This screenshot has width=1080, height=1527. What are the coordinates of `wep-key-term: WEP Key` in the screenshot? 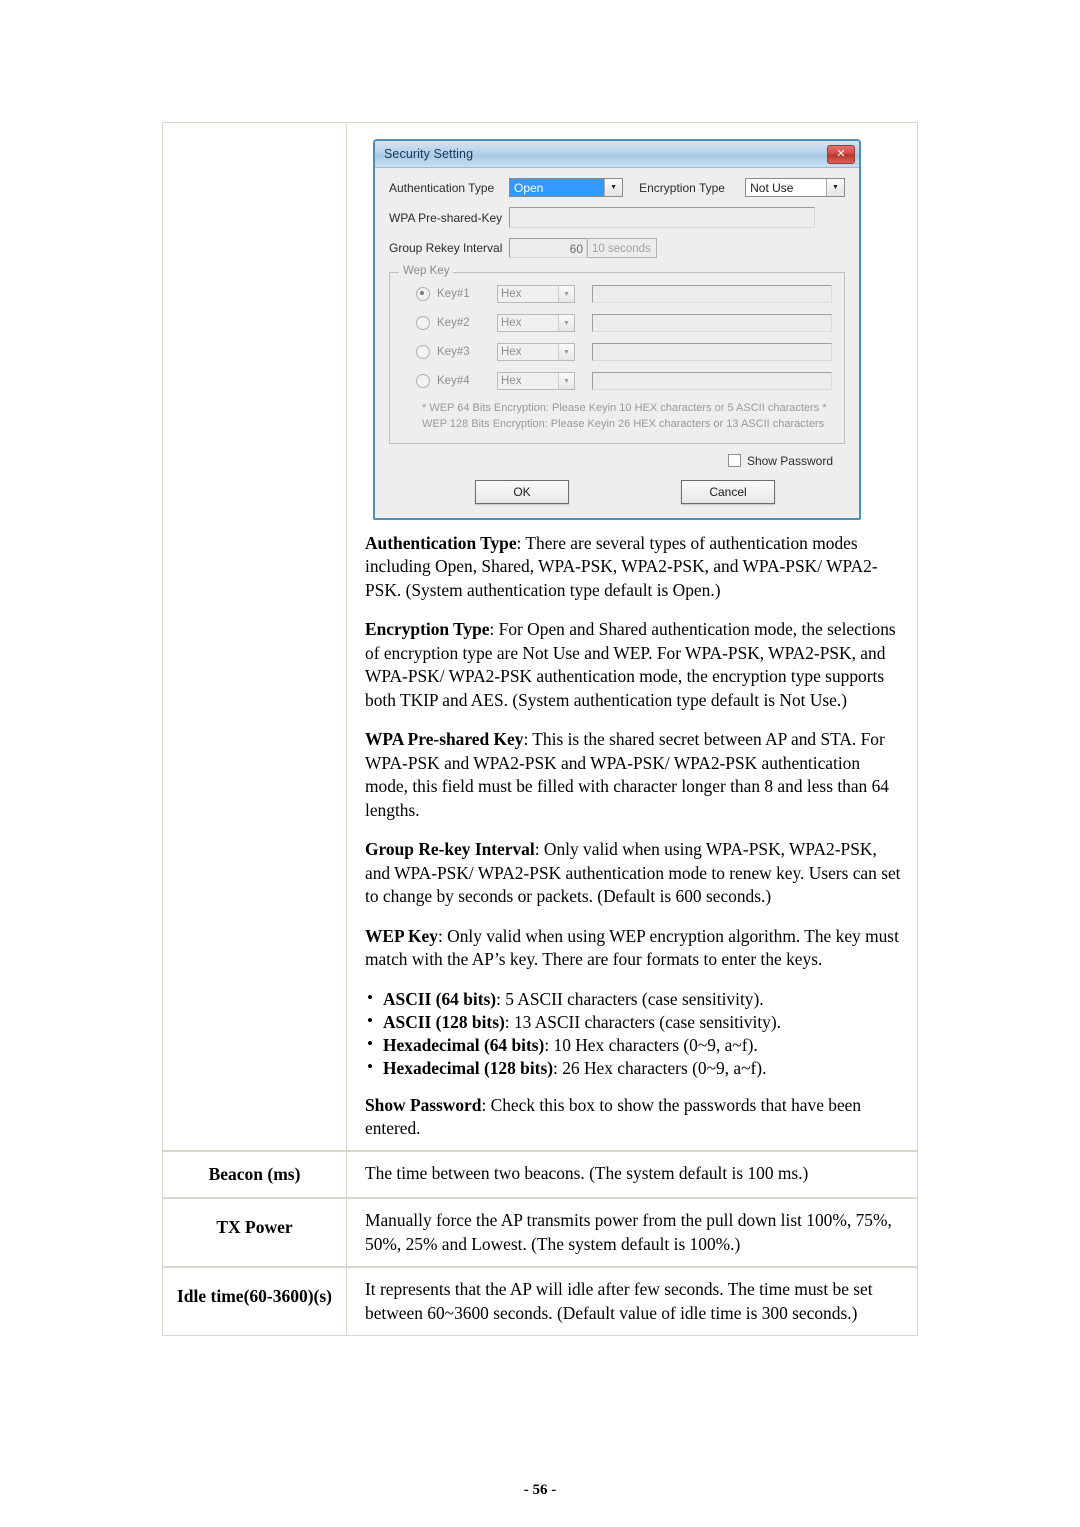 It's located at (401, 935).